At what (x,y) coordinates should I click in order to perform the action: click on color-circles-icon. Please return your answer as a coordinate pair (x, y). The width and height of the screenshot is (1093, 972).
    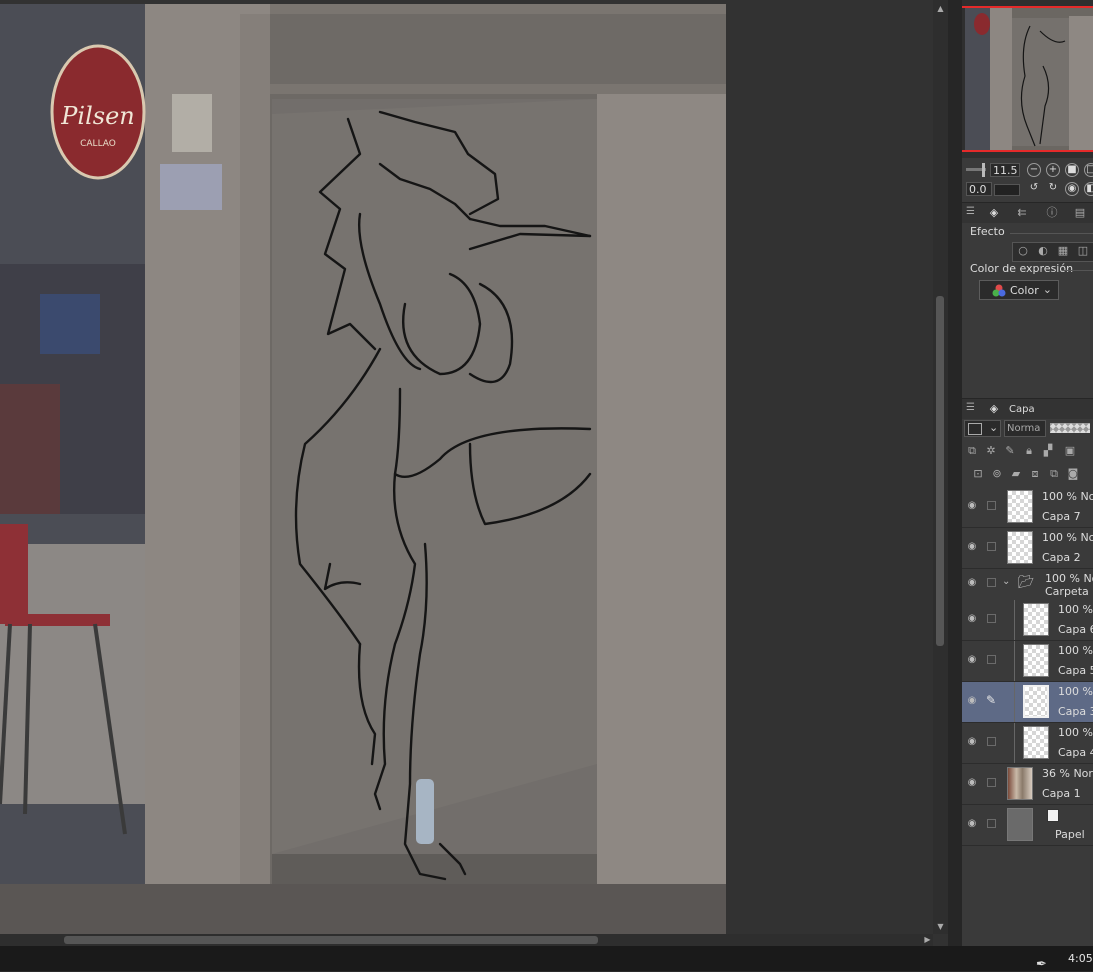
    Looking at the image, I should click on (999, 290).